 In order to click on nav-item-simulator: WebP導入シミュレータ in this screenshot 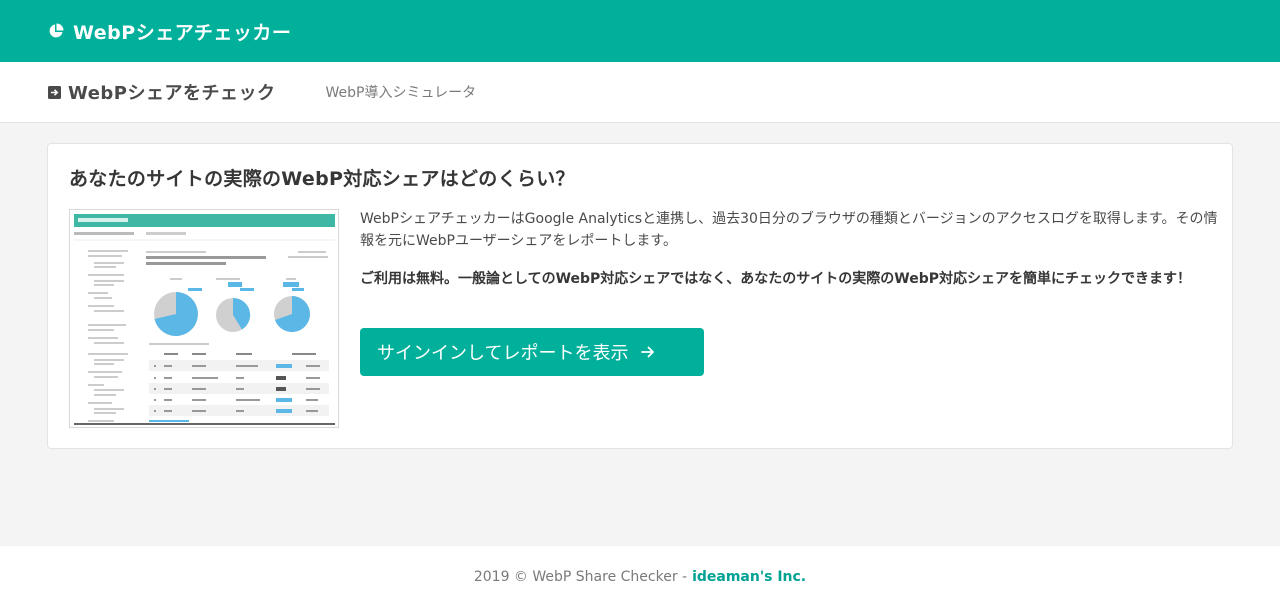, I will do `click(401, 92)`.